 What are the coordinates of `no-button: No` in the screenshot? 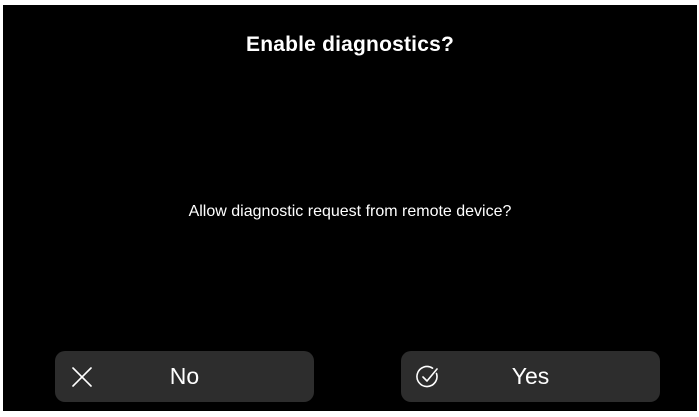 It's located at (184, 376).